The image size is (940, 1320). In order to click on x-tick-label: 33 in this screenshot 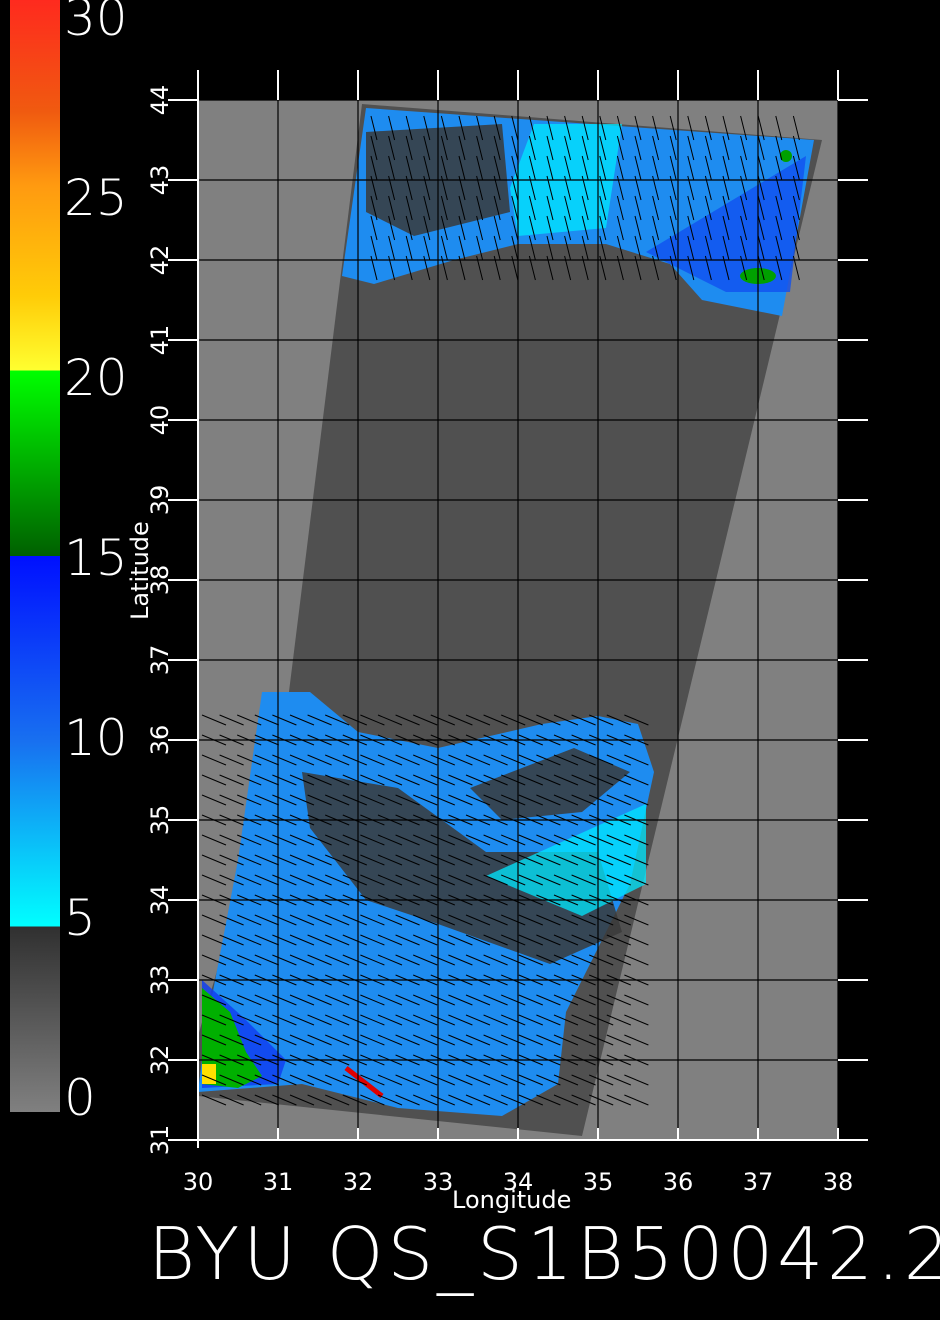, I will do `click(438, 1182)`.